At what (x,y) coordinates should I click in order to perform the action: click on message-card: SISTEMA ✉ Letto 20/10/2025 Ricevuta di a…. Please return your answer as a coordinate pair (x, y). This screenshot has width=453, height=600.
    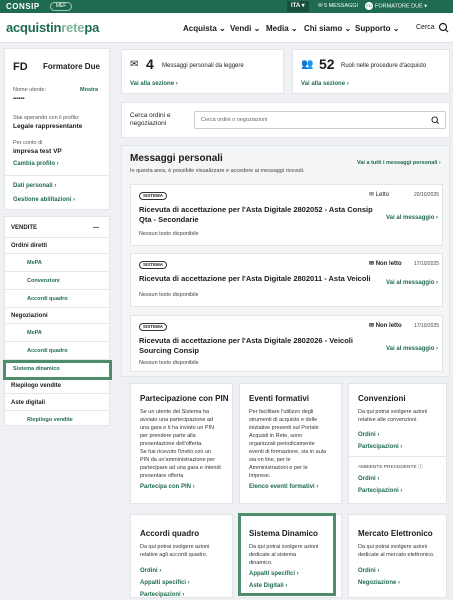
    Looking at the image, I should click on (286, 215).